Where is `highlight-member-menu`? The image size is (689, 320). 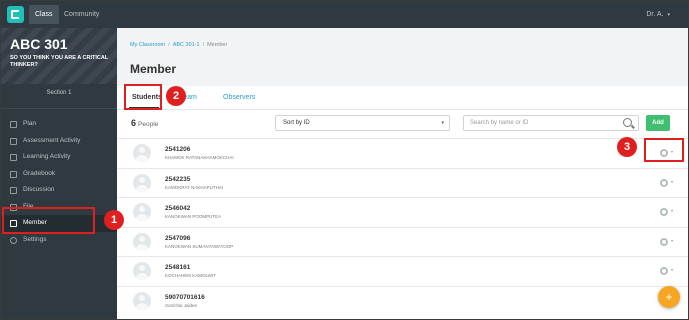 highlight-member-menu is located at coordinates (48, 220).